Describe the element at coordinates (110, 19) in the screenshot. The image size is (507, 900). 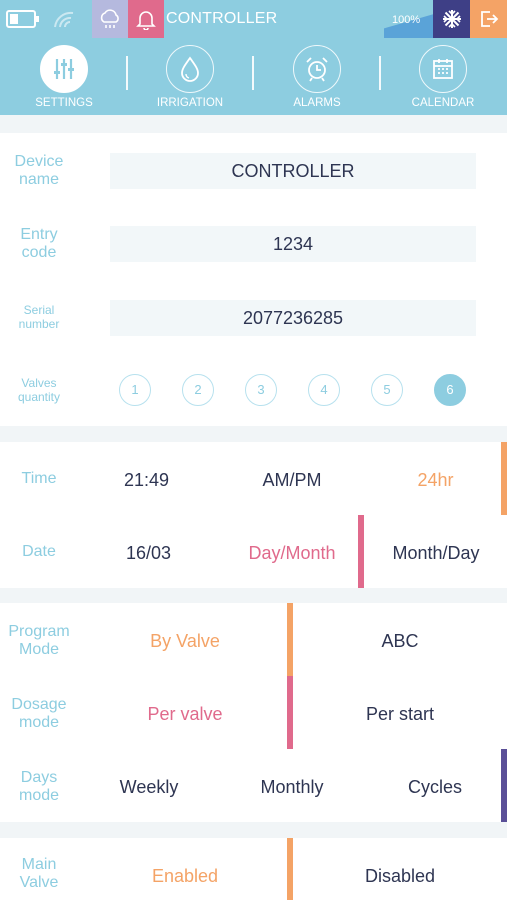
I see `rain-cloud-icon` at that location.